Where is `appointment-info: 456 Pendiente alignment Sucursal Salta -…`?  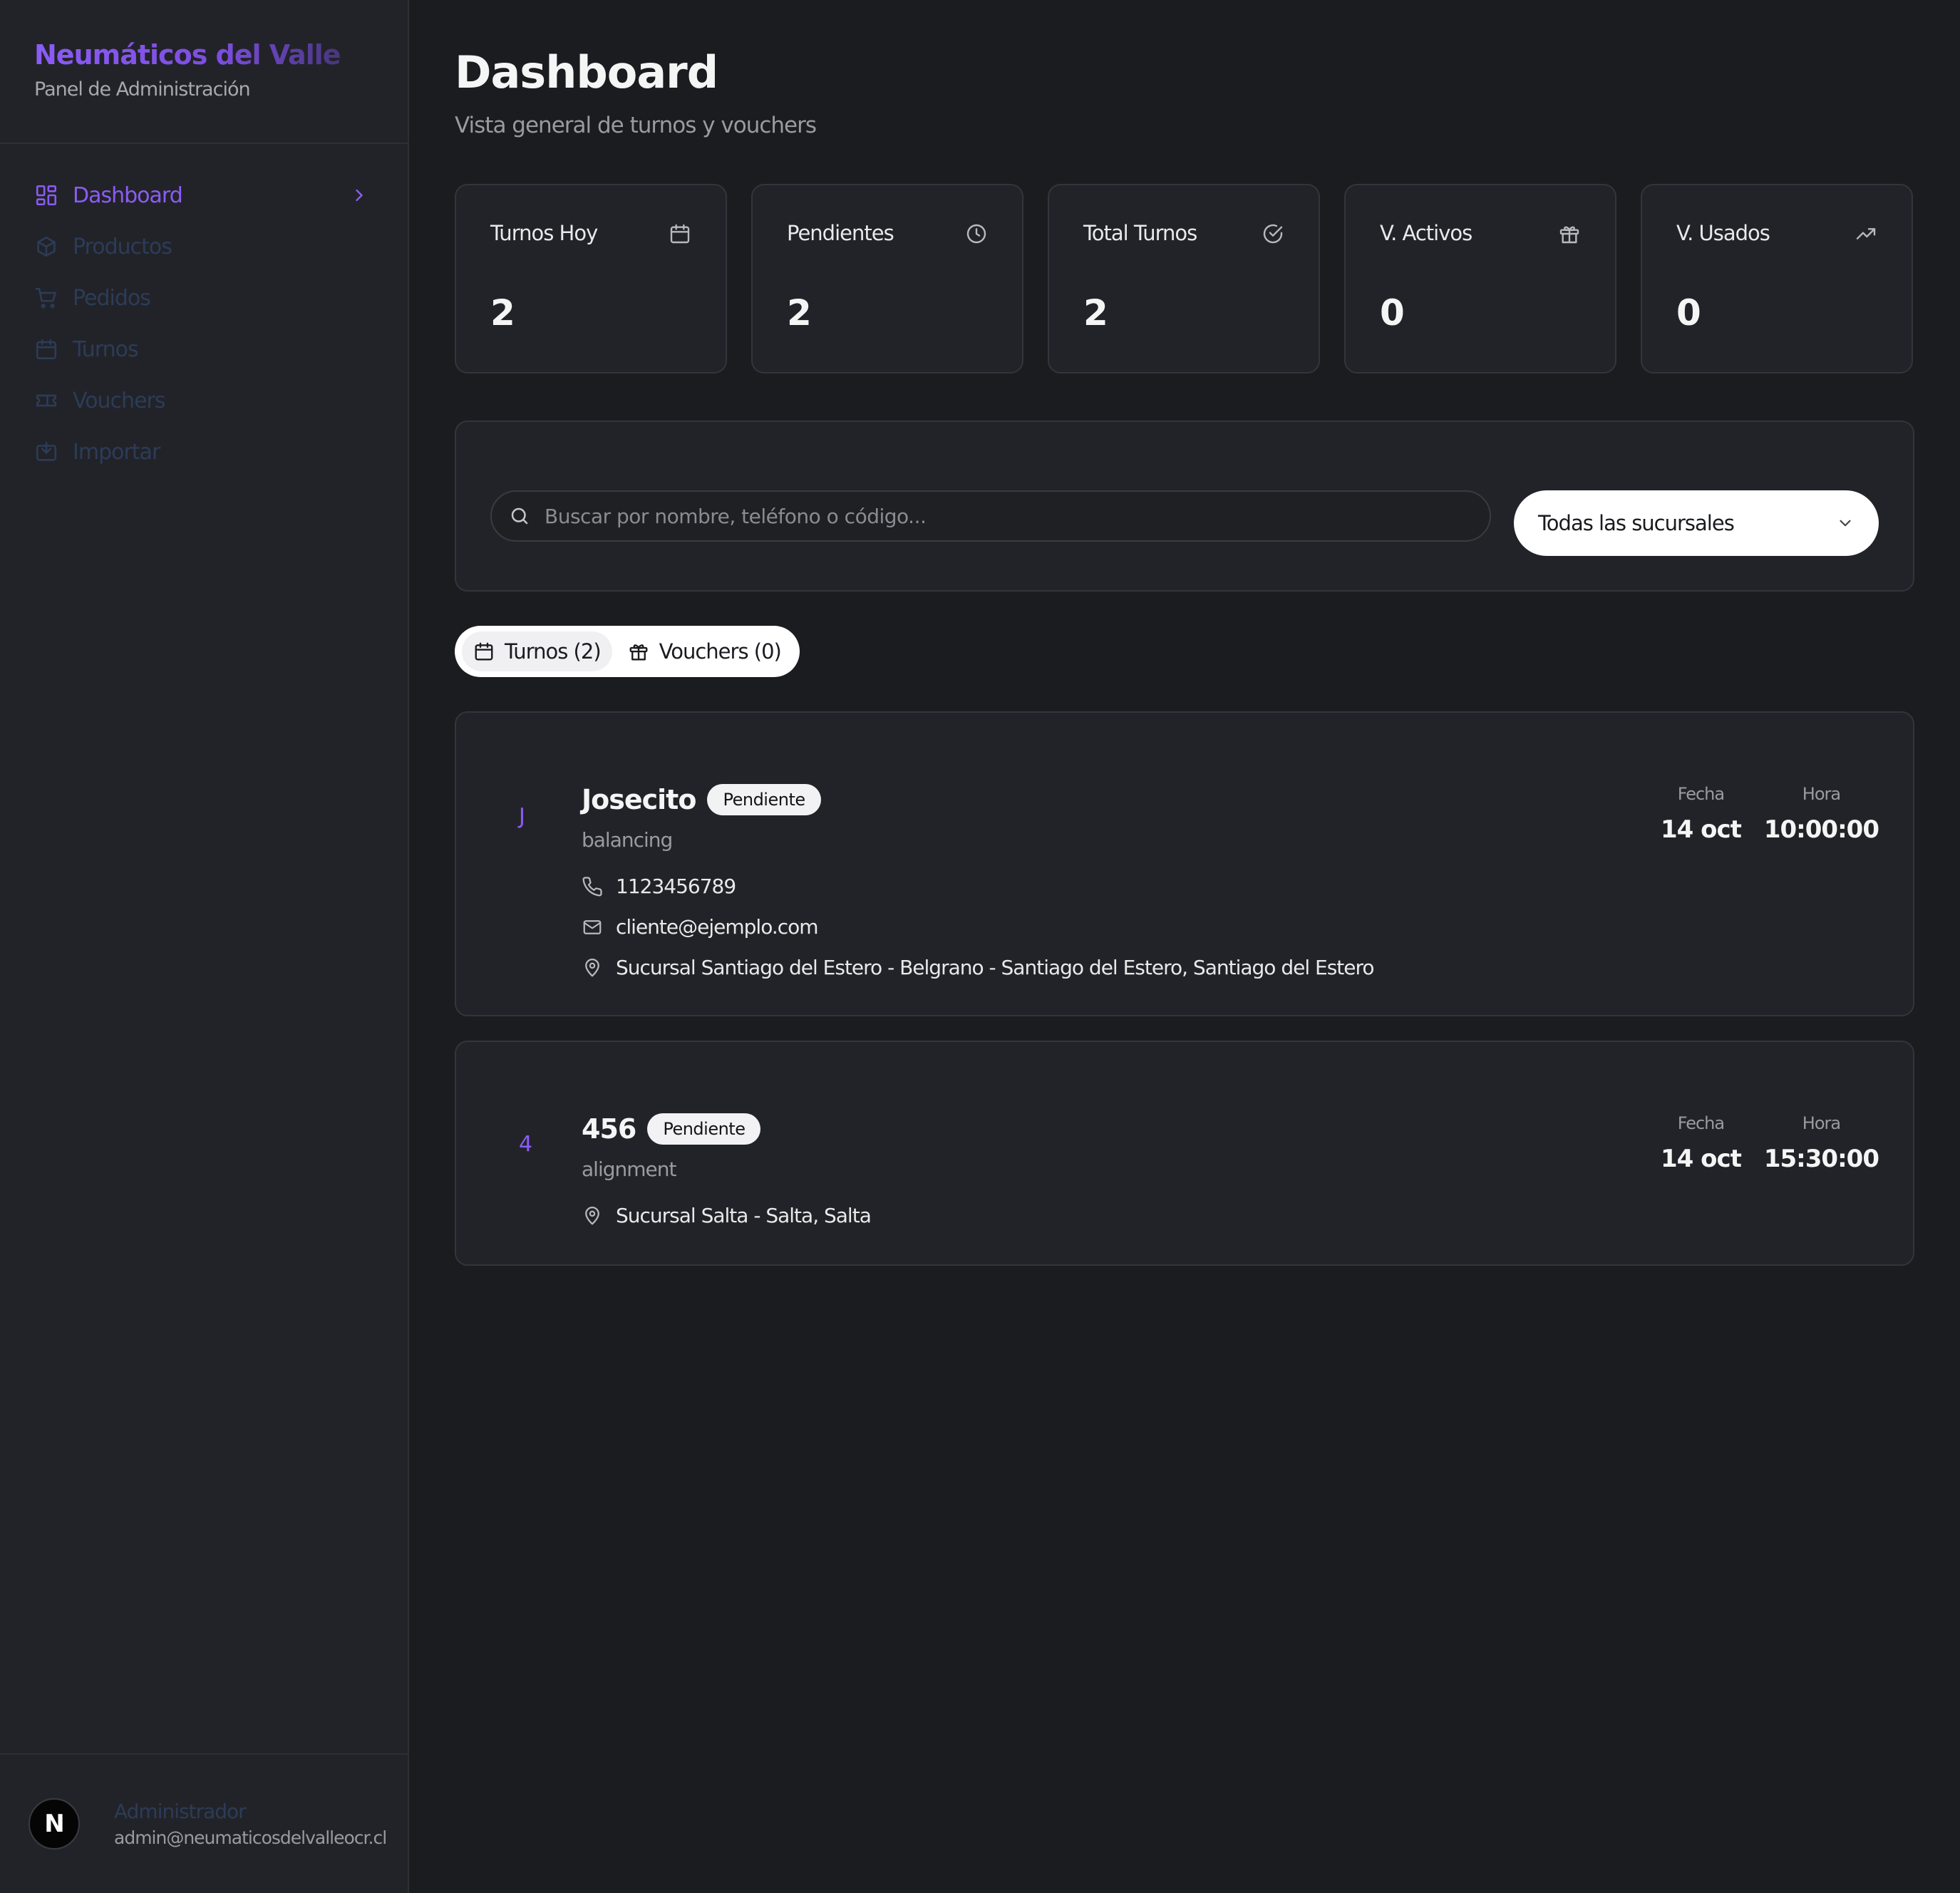 appointment-info: 456 Pendiente alignment Sucursal Salta -… is located at coordinates (727, 1170).